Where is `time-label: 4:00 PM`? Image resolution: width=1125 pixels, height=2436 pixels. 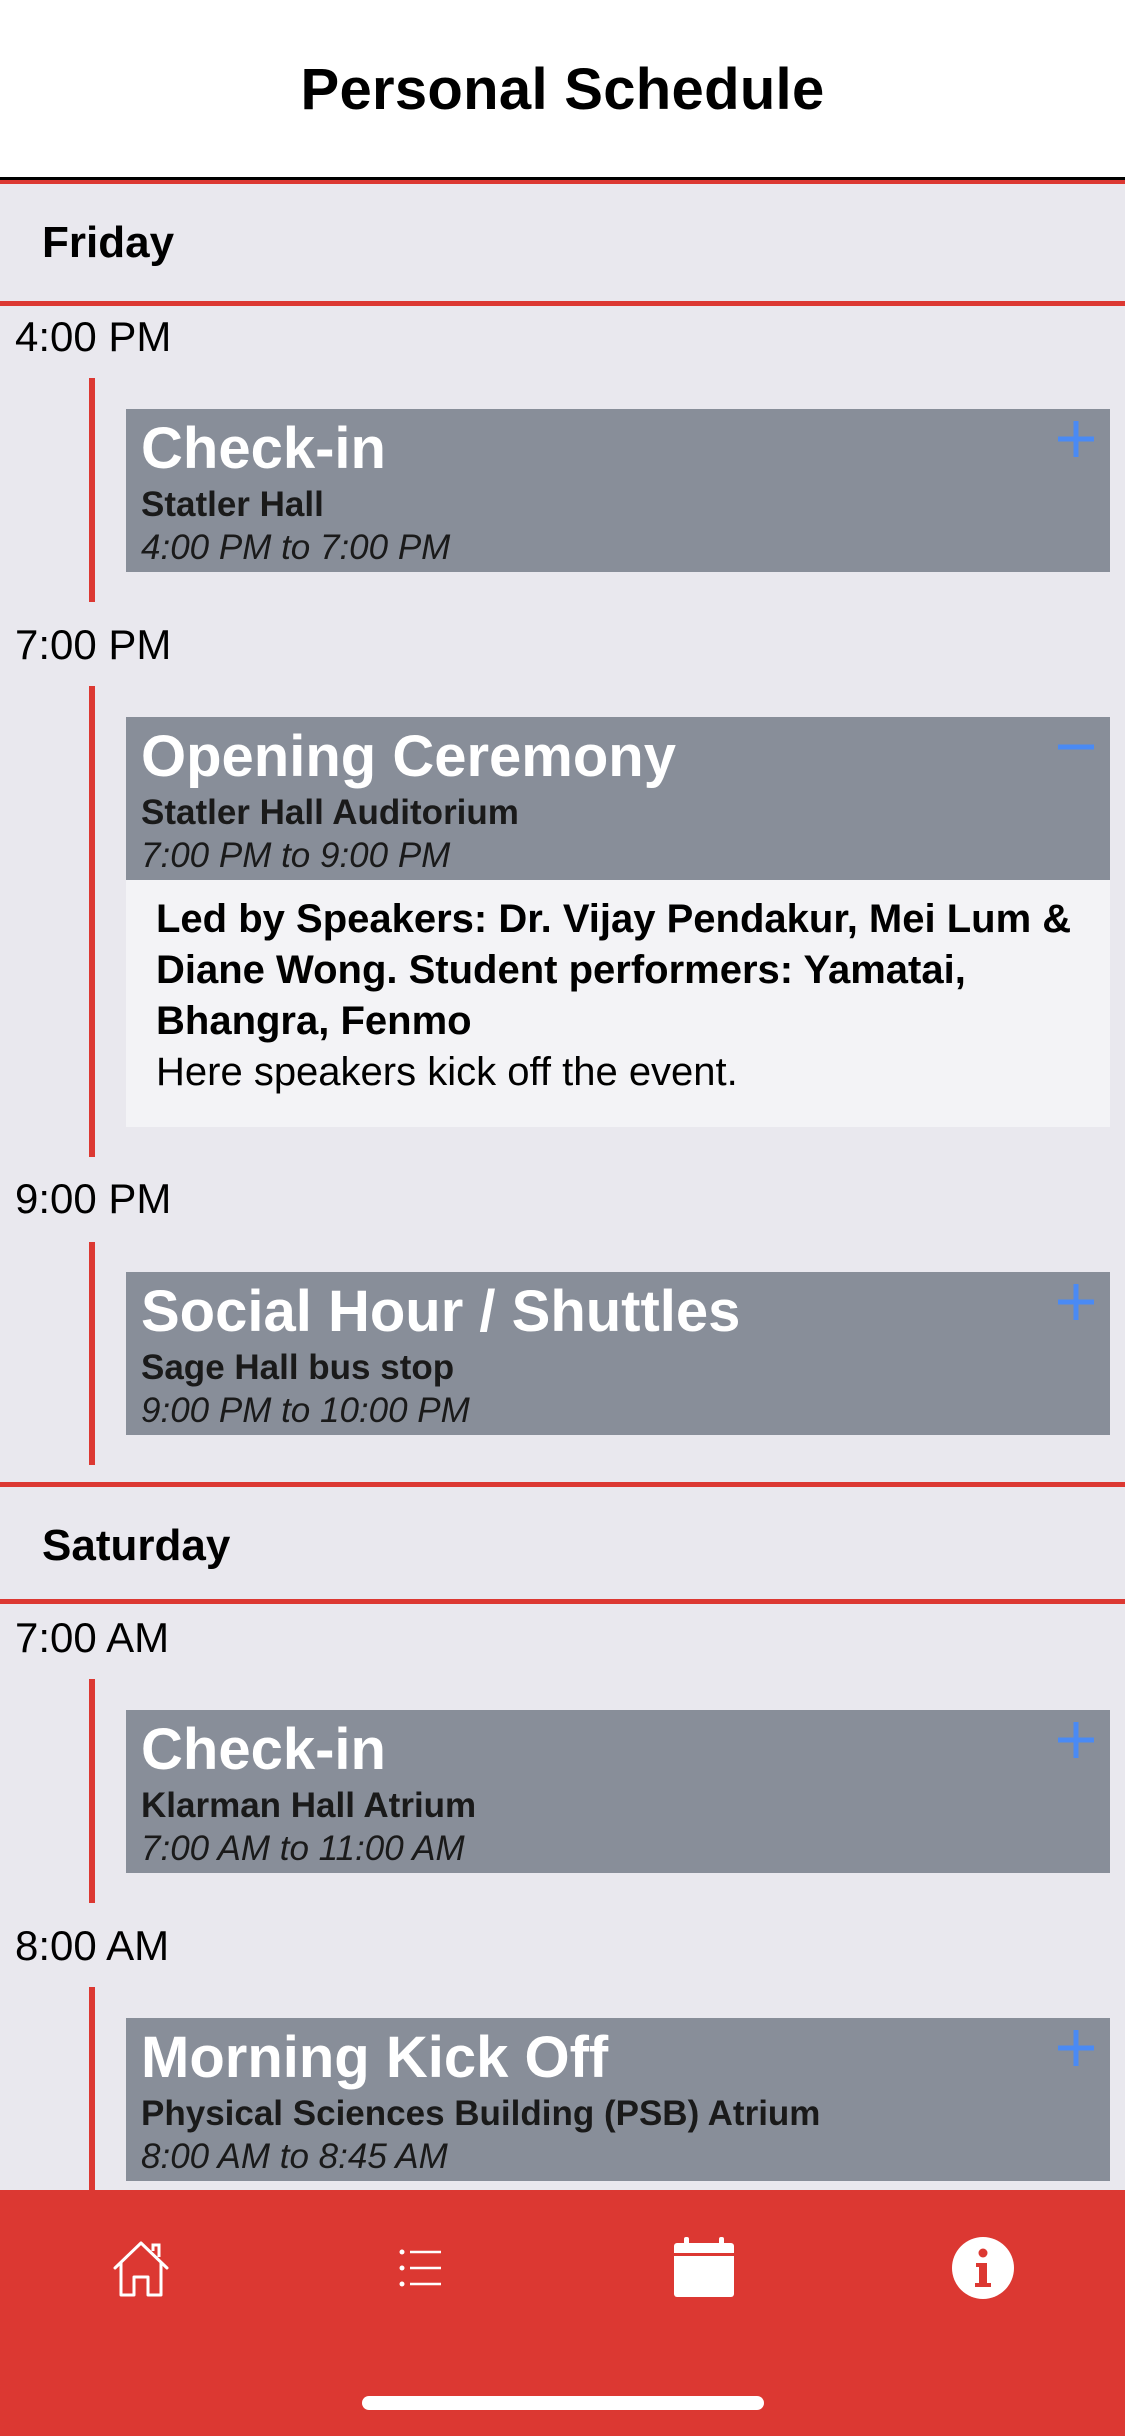
time-label: 4:00 PM is located at coordinates (93, 336).